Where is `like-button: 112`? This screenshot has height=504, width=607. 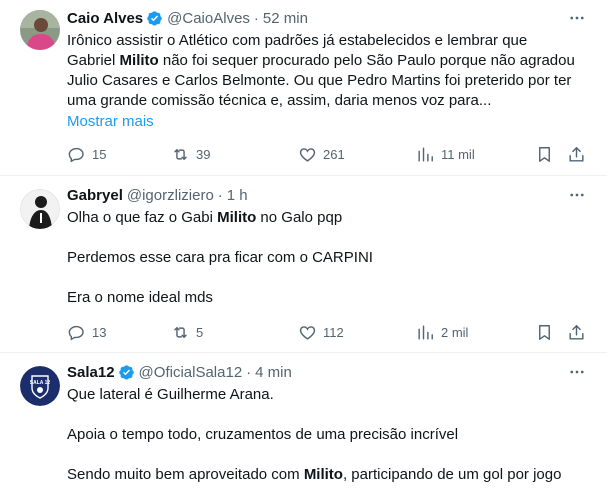 like-button: 112 is located at coordinates (321, 332).